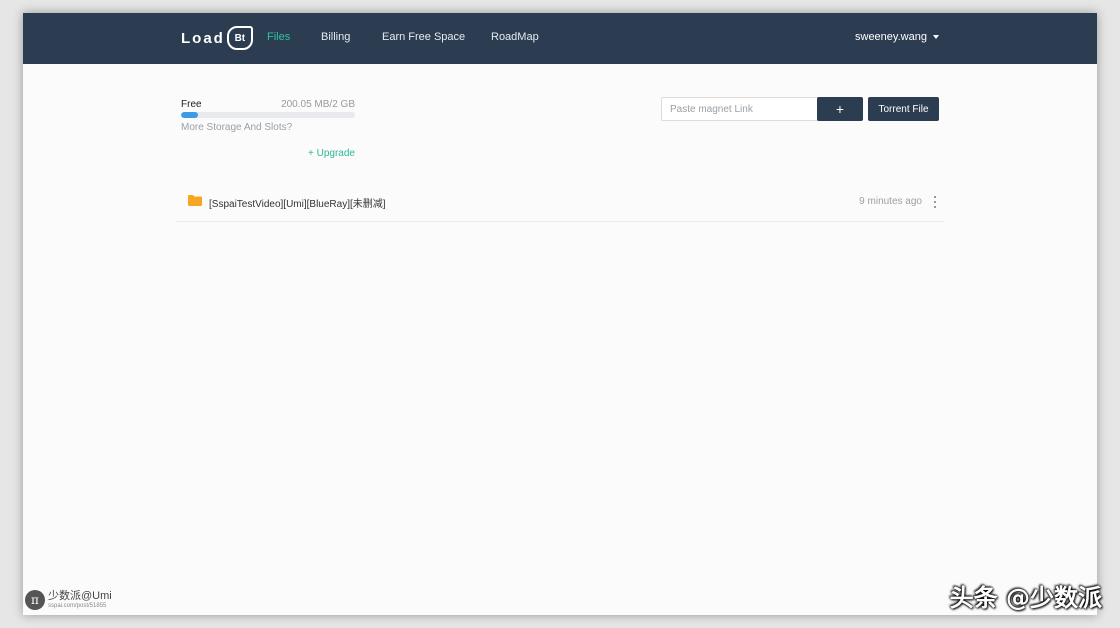 Image resolution: width=1120 pixels, height=628 pixels. I want to click on more-storage-link: More Storage And Slots?, so click(236, 127).